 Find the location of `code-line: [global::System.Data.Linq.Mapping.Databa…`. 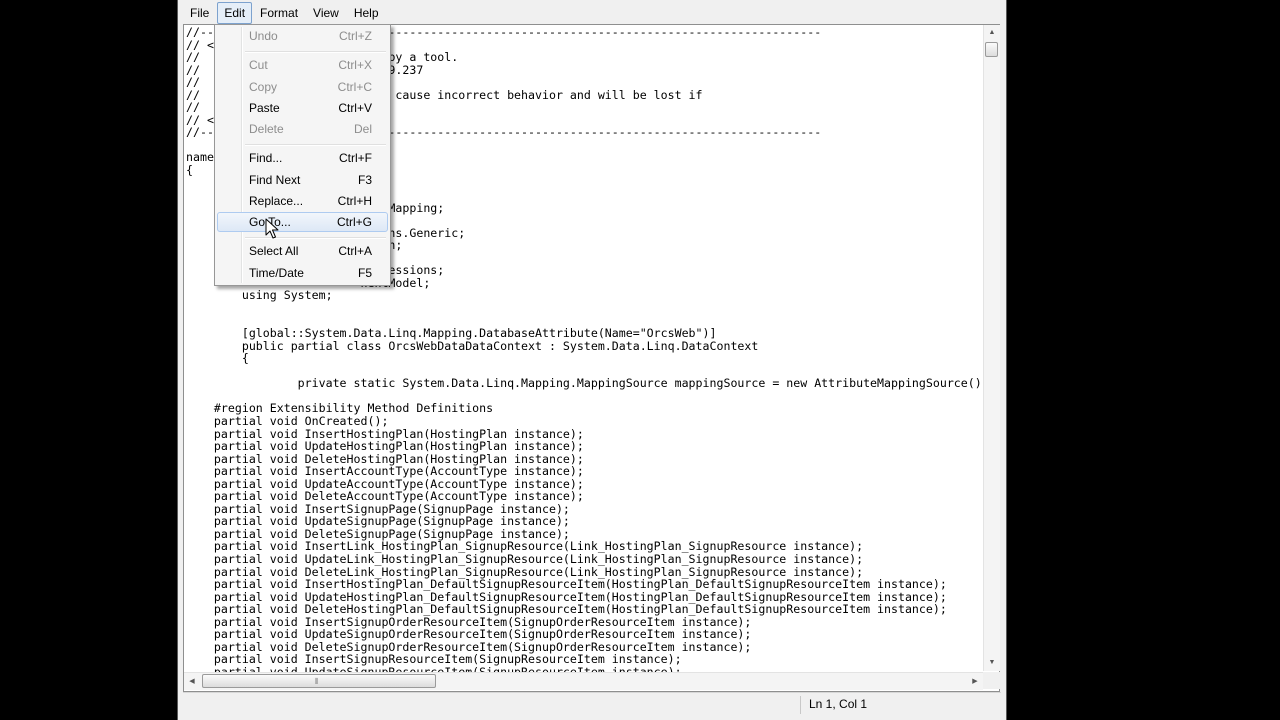

code-line: [global::System.Data.Linq.Mapping.Databa… is located at coordinates (451, 333).